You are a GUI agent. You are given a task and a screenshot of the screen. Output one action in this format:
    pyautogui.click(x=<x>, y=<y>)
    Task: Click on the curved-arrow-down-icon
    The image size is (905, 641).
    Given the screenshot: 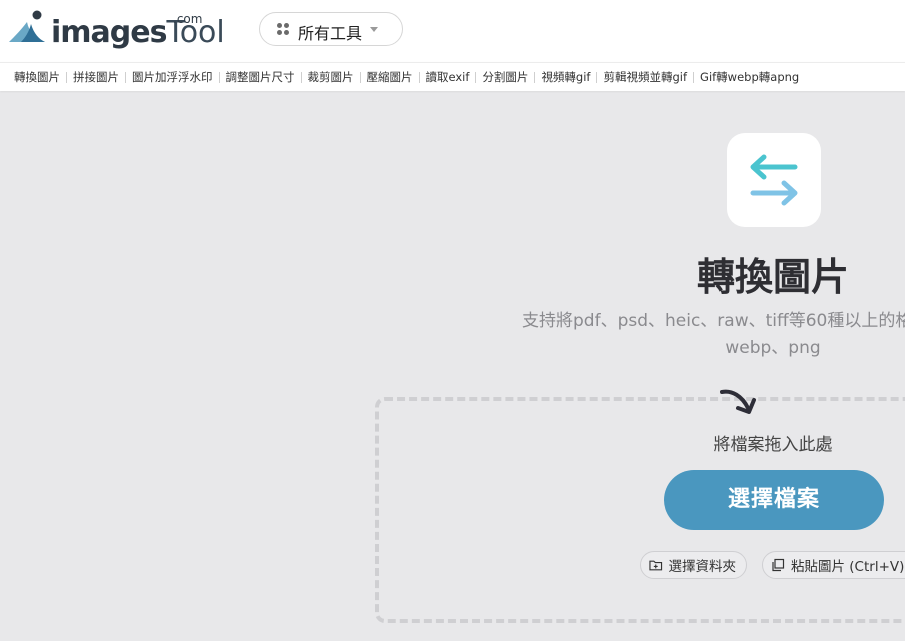 What is the action you would take?
    pyautogui.click(x=738, y=401)
    